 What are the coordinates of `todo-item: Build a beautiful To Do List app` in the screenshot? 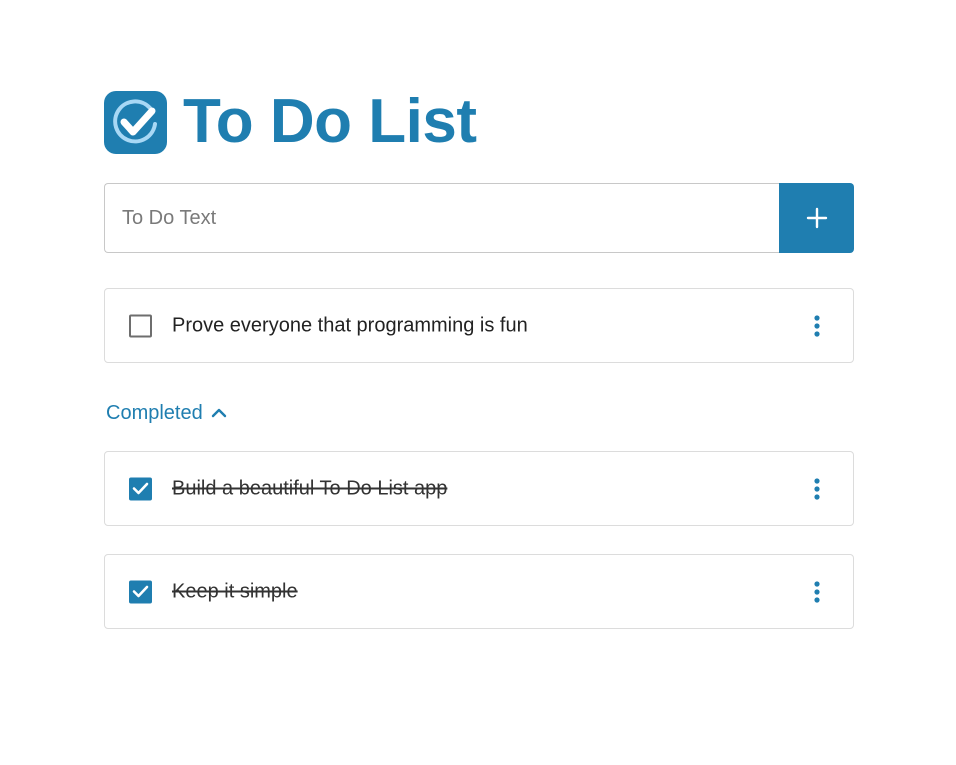 It's located at (479, 488).